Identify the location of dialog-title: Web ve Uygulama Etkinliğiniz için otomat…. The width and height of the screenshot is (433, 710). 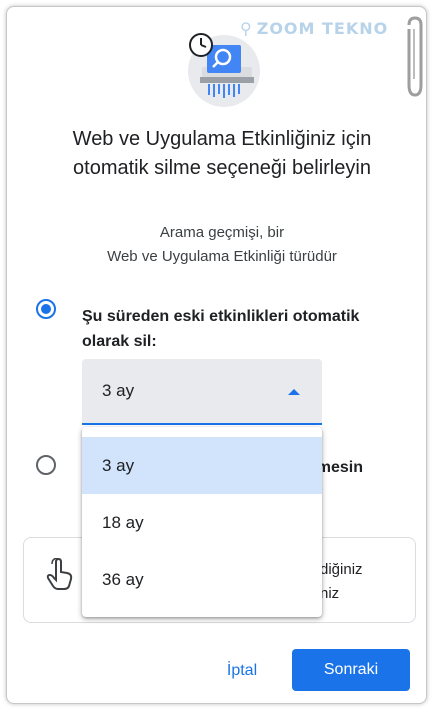
(222, 153).